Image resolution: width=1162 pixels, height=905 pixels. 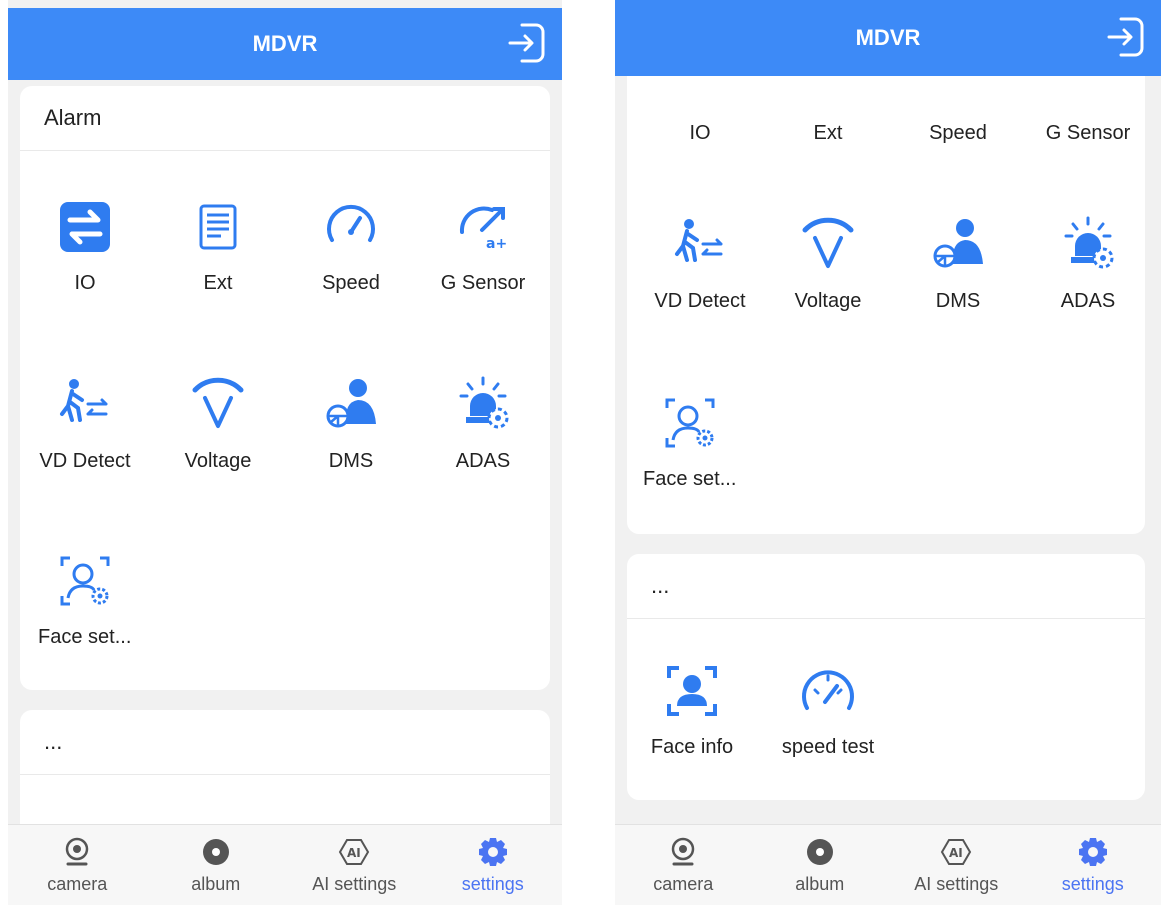 What do you see at coordinates (483, 227) in the screenshot?
I see `g-sensor-icon` at bounding box center [483, 227].